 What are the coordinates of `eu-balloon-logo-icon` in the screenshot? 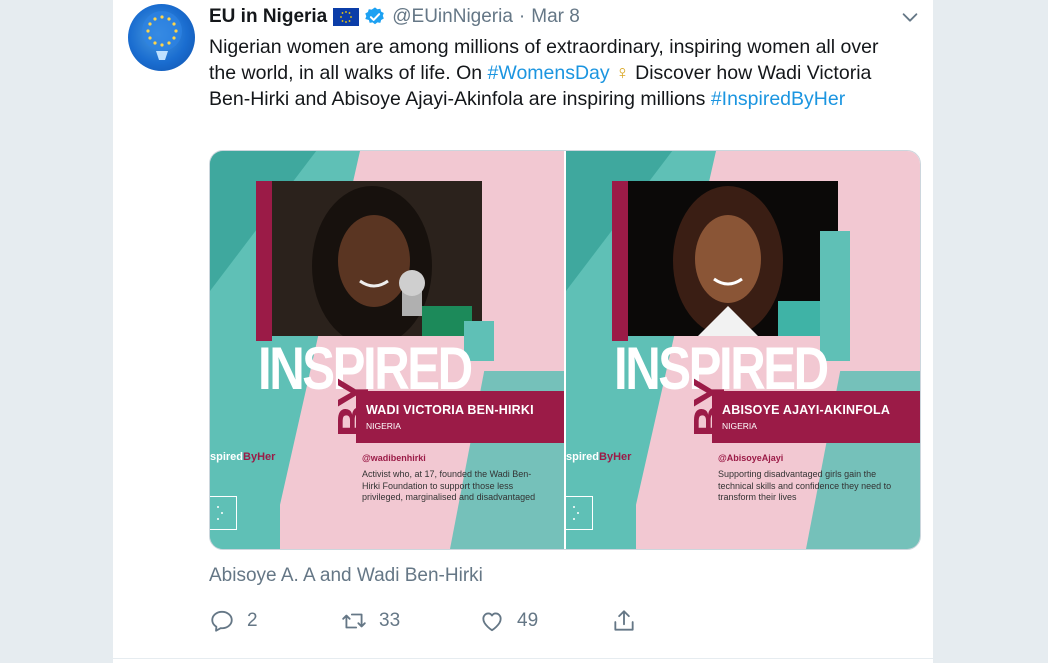 It's located at (162, 35).